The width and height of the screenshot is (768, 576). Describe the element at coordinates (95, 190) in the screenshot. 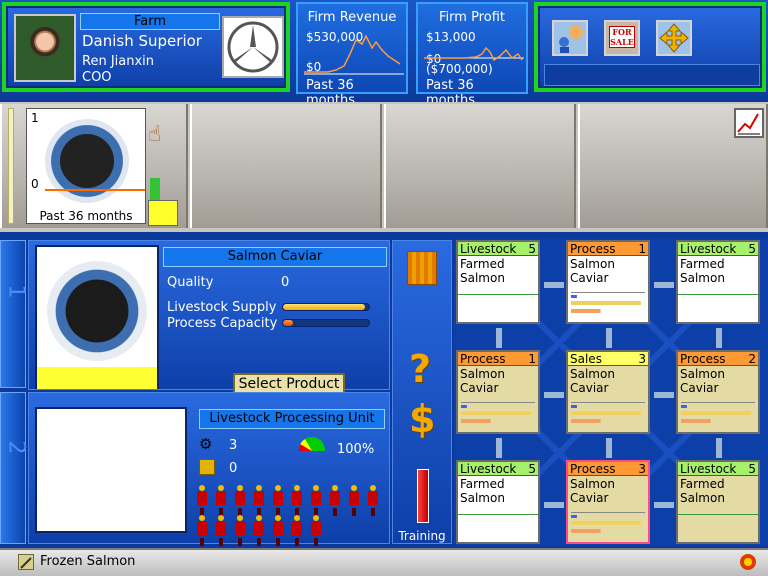

I see `strip-trend-line` at that location.